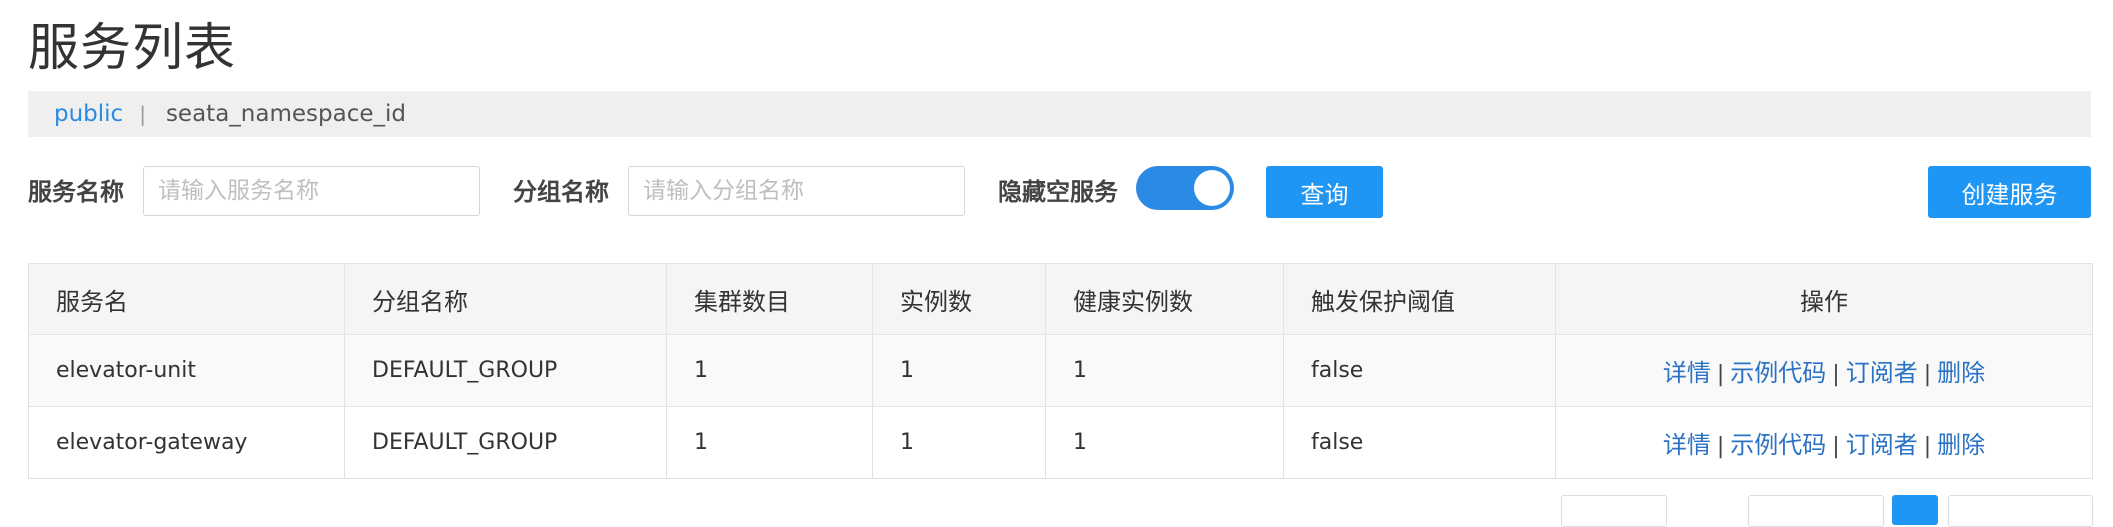  Describe the element at coordinates (1824, 299) in the screenshot. I see `header-operations: 操作` at that location.